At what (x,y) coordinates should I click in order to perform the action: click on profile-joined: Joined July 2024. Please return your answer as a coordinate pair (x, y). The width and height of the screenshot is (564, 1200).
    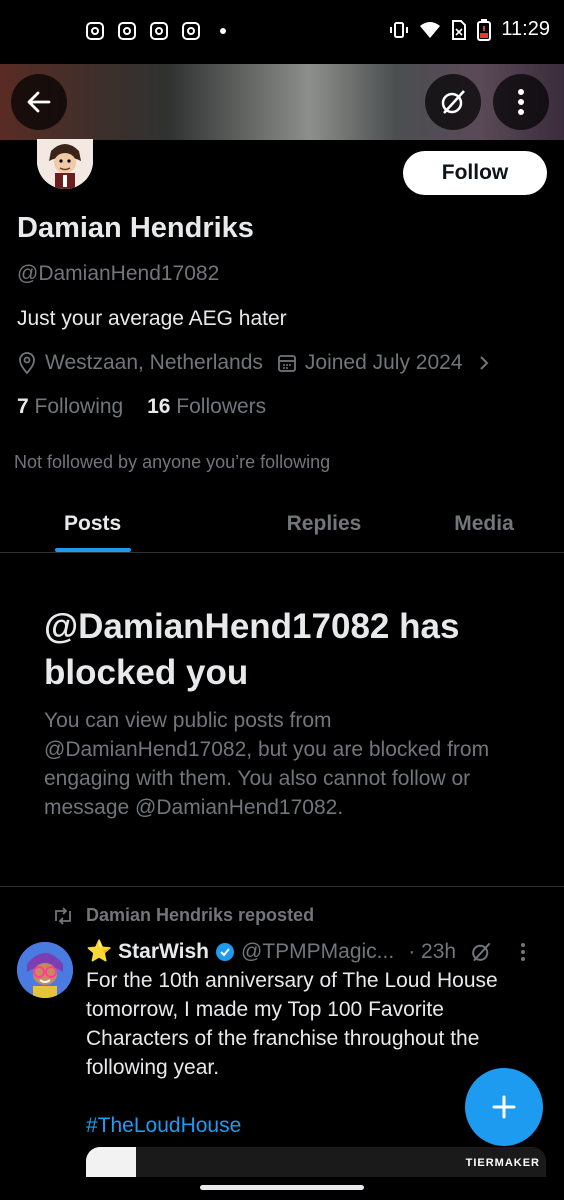
    Looking at the image, I should click on (383, 362).